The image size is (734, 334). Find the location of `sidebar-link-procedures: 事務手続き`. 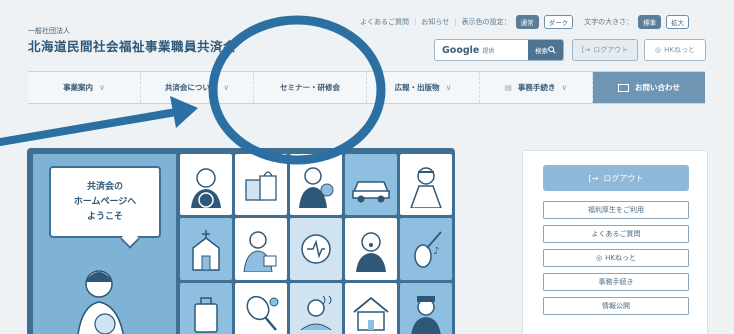

sidebar-link-procedures: 事務手続き is located at coordinates (616, 282).